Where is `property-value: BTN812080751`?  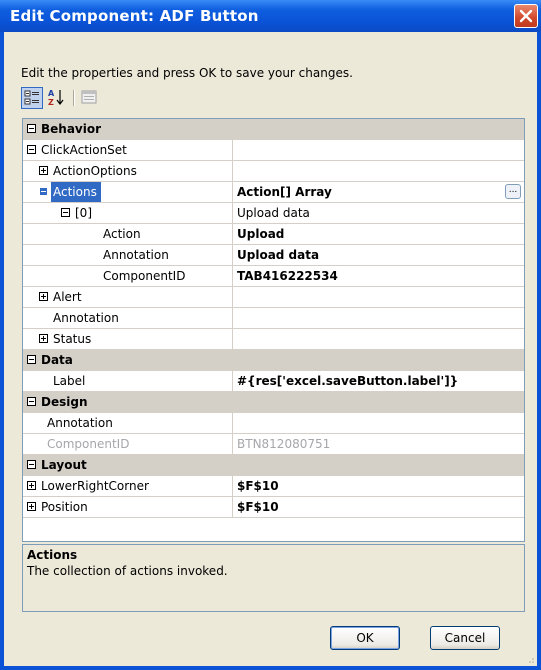 property-value: BTN812080751 is located at coordinates (377, 444).